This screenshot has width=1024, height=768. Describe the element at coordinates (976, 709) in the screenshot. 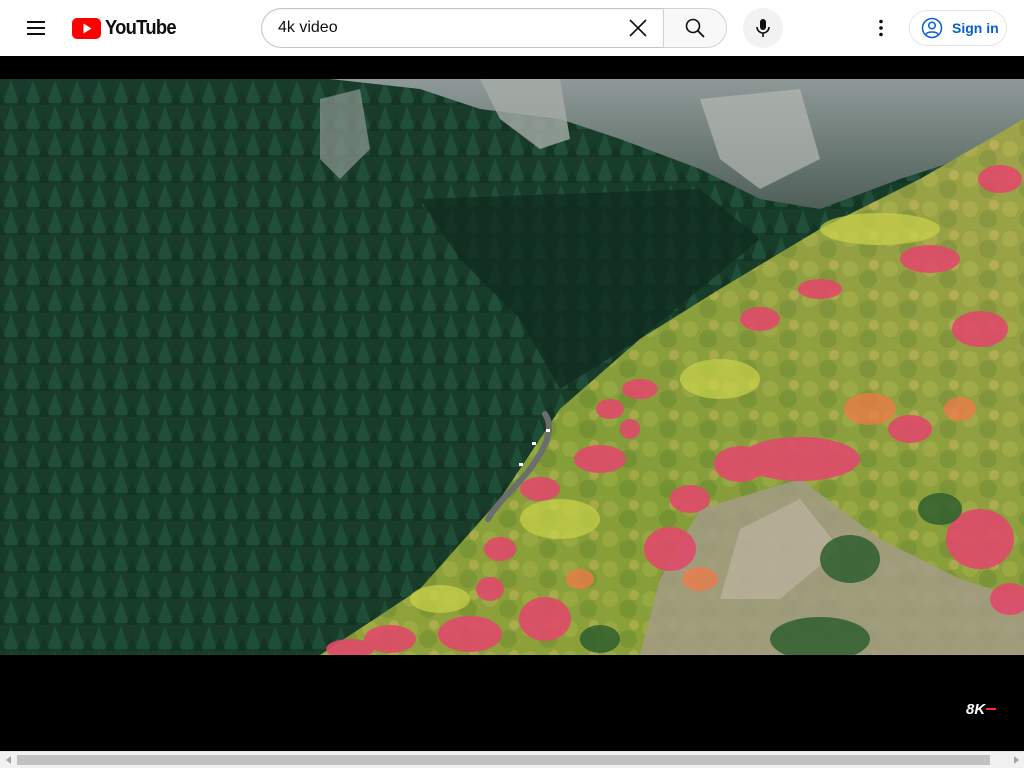

I see `watermark-text: 8K` at that location.